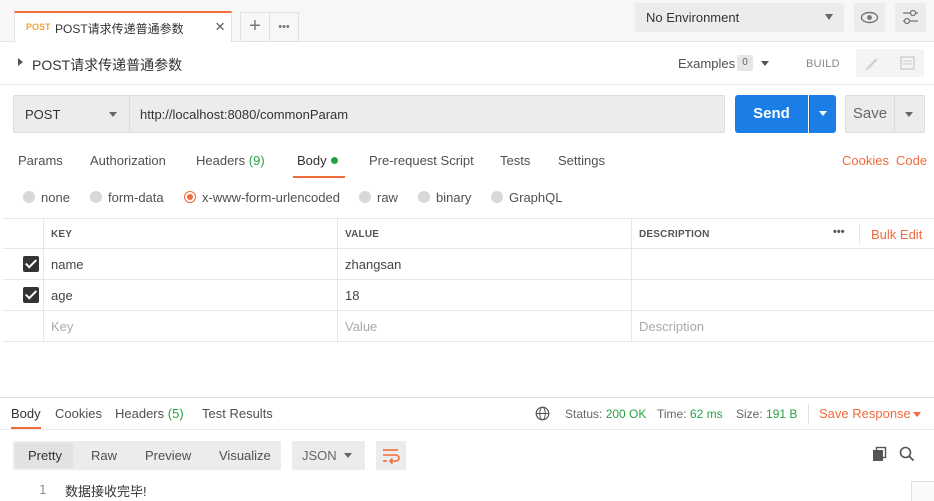 This screenshot has width=934, height=501. Describe the element at coordinates (605, 414) in the screenshot. I see `status-indicator: Status: 200 OK` at that location.